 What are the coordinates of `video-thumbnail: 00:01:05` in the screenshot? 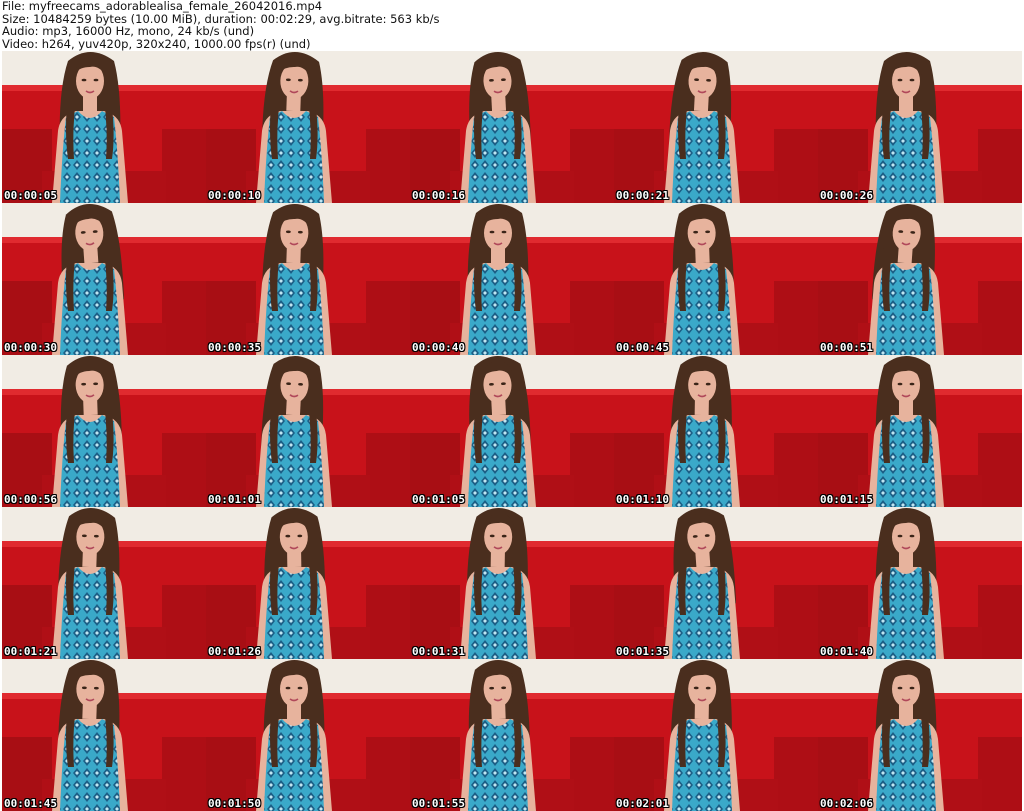 It's located at (512, 431).